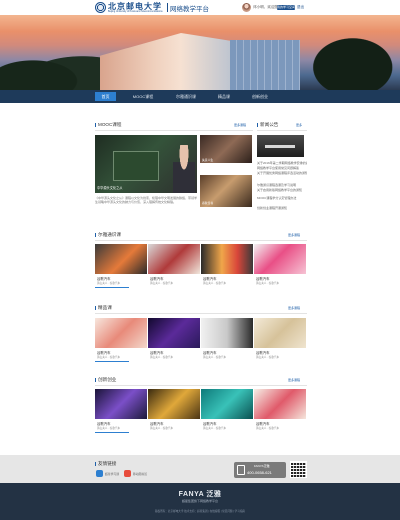 The height and width of the screenshot is (520, 400). What do you see at coordinates (294, 380) in the screenshot?
I see `chuangxin-more-link: 更多课程` at bounding box center [294, 380].